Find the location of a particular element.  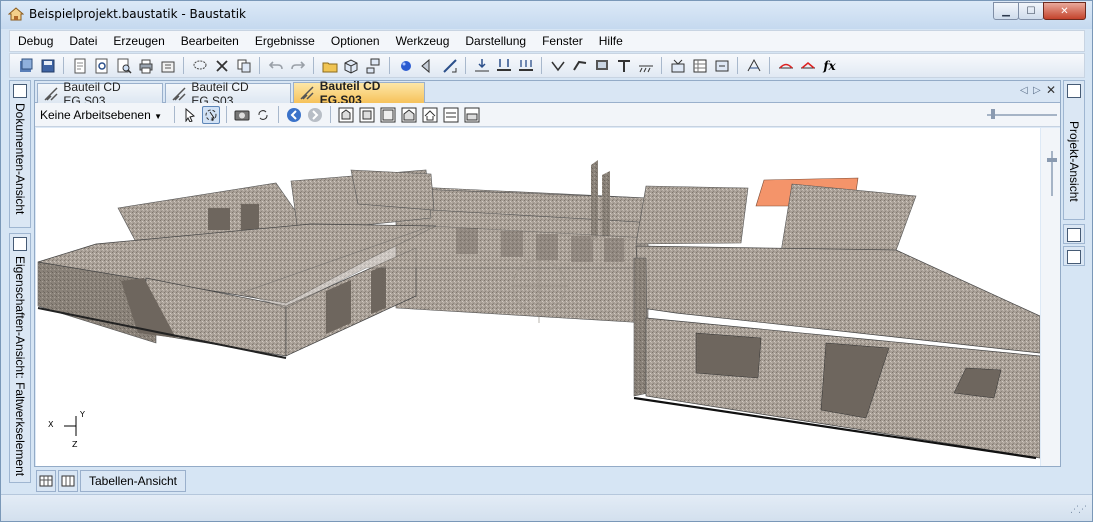

network-icon is located at coordinates (372, 65).